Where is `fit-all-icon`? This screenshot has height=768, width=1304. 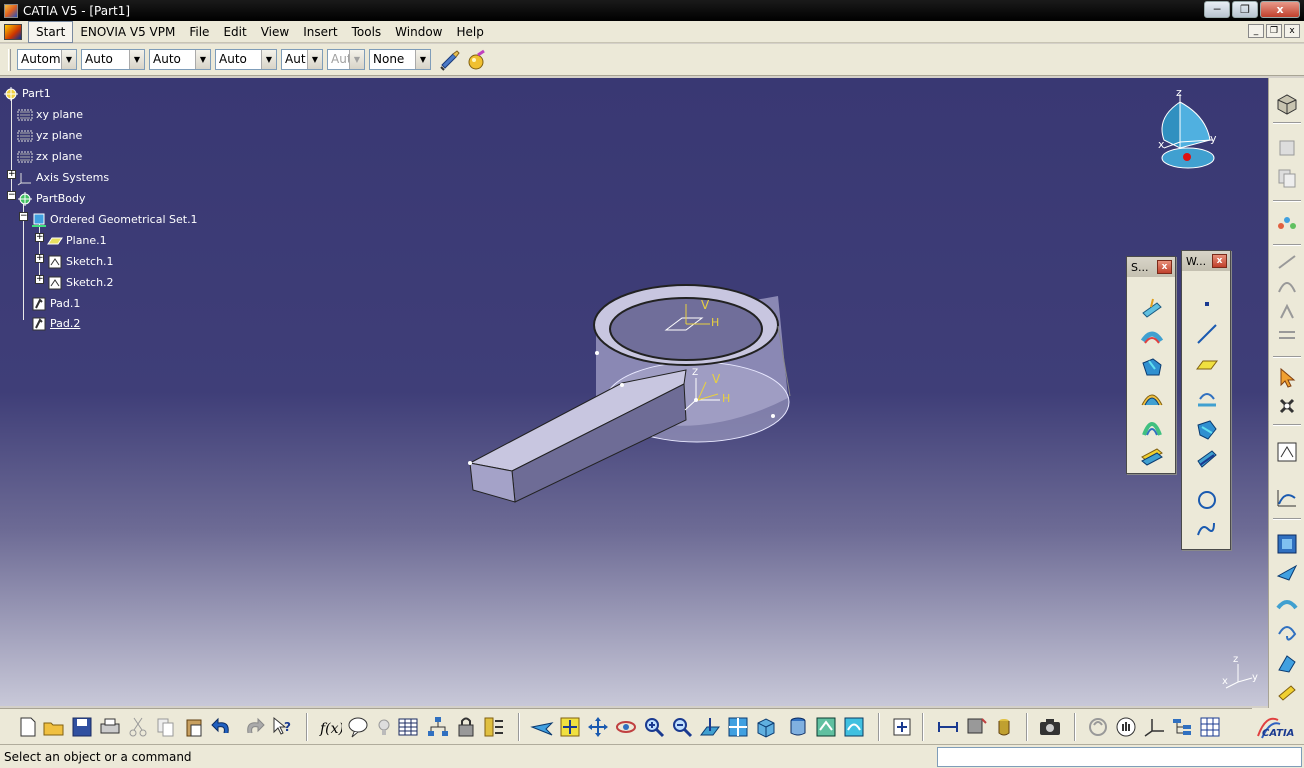
fit-all-icon is located at coordinates (570, 727).